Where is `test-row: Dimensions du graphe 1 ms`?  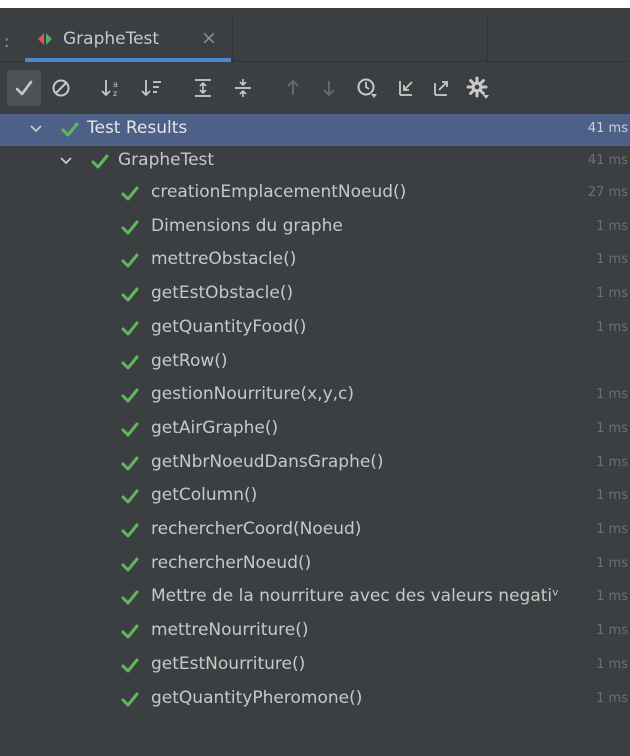 test-row: Dimensions du graphe 1 ms is located at coordinates (315, 228).